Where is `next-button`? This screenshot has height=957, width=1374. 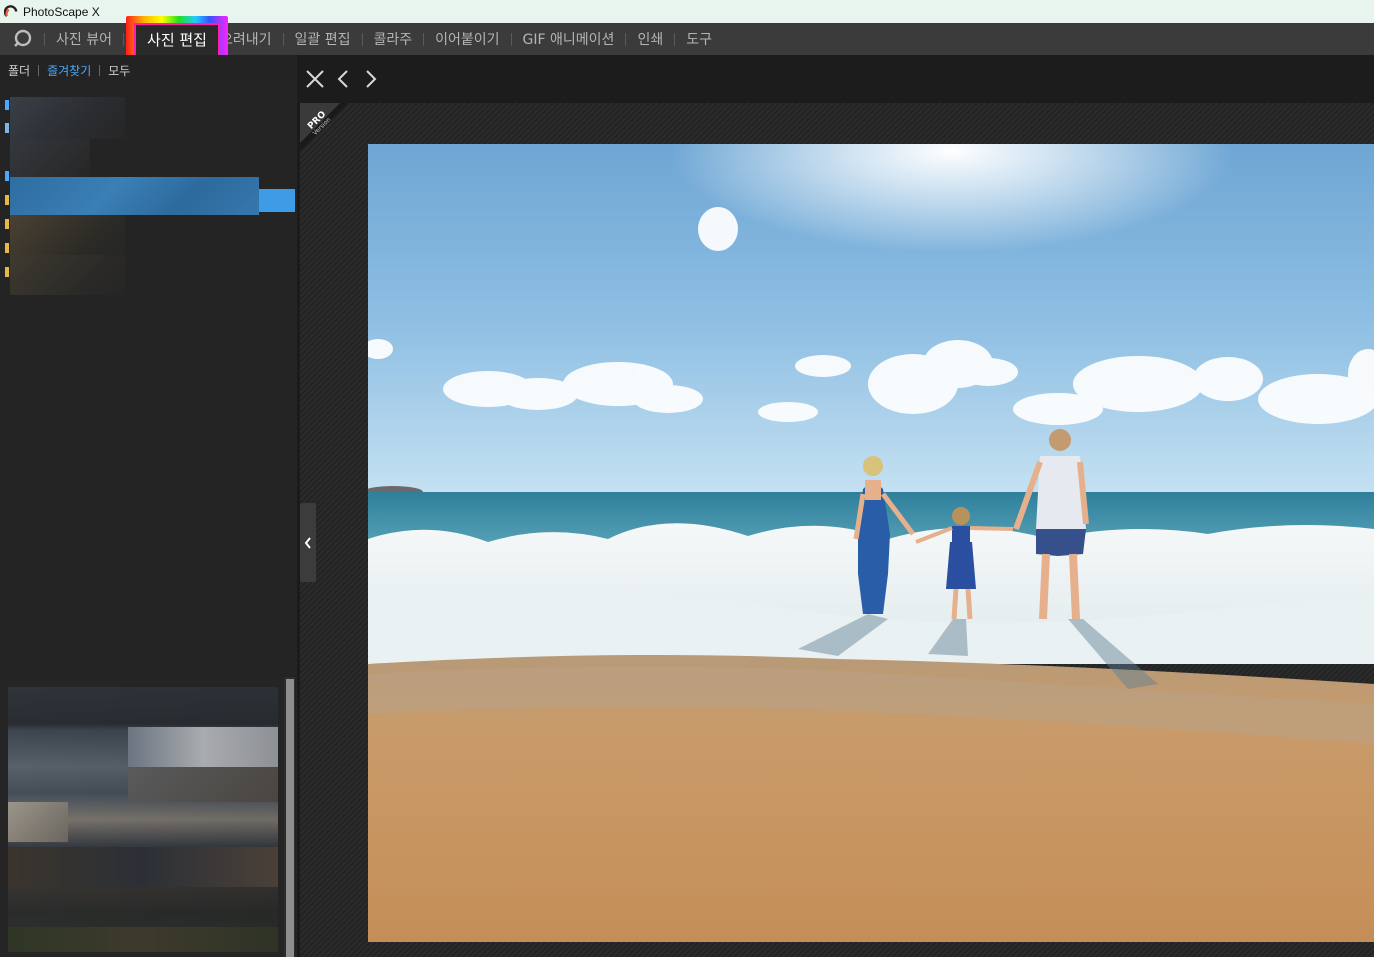 next-button is located at coordinates (371, 79).